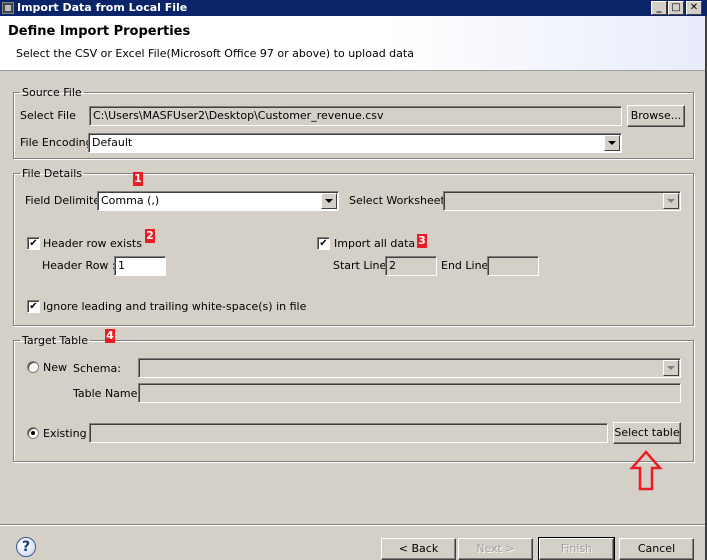  I want to click on existing-table-radio, so click(33, 433).